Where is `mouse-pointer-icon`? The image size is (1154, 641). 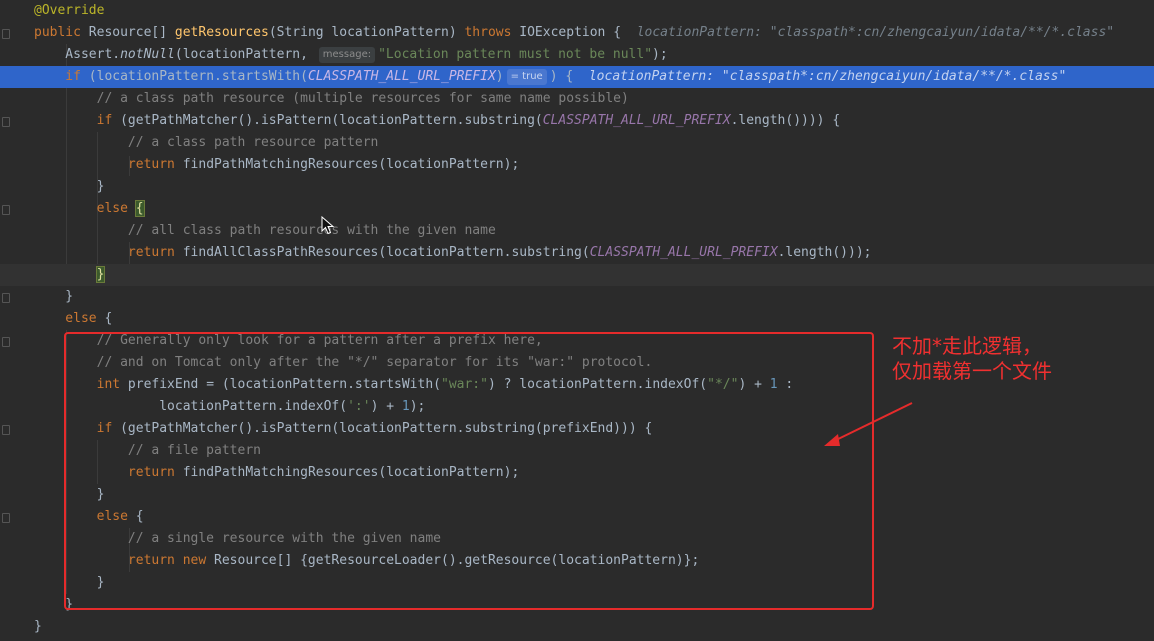 mouse-pointer-icon is located at coordinates (328, 225).